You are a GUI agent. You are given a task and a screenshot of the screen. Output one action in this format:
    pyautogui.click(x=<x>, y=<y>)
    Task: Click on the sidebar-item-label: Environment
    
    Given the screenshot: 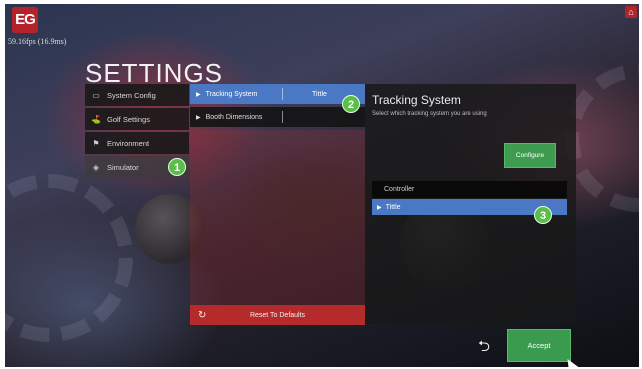 What is the action you would take?
    pyautogui.click(x=128, y=143)
    